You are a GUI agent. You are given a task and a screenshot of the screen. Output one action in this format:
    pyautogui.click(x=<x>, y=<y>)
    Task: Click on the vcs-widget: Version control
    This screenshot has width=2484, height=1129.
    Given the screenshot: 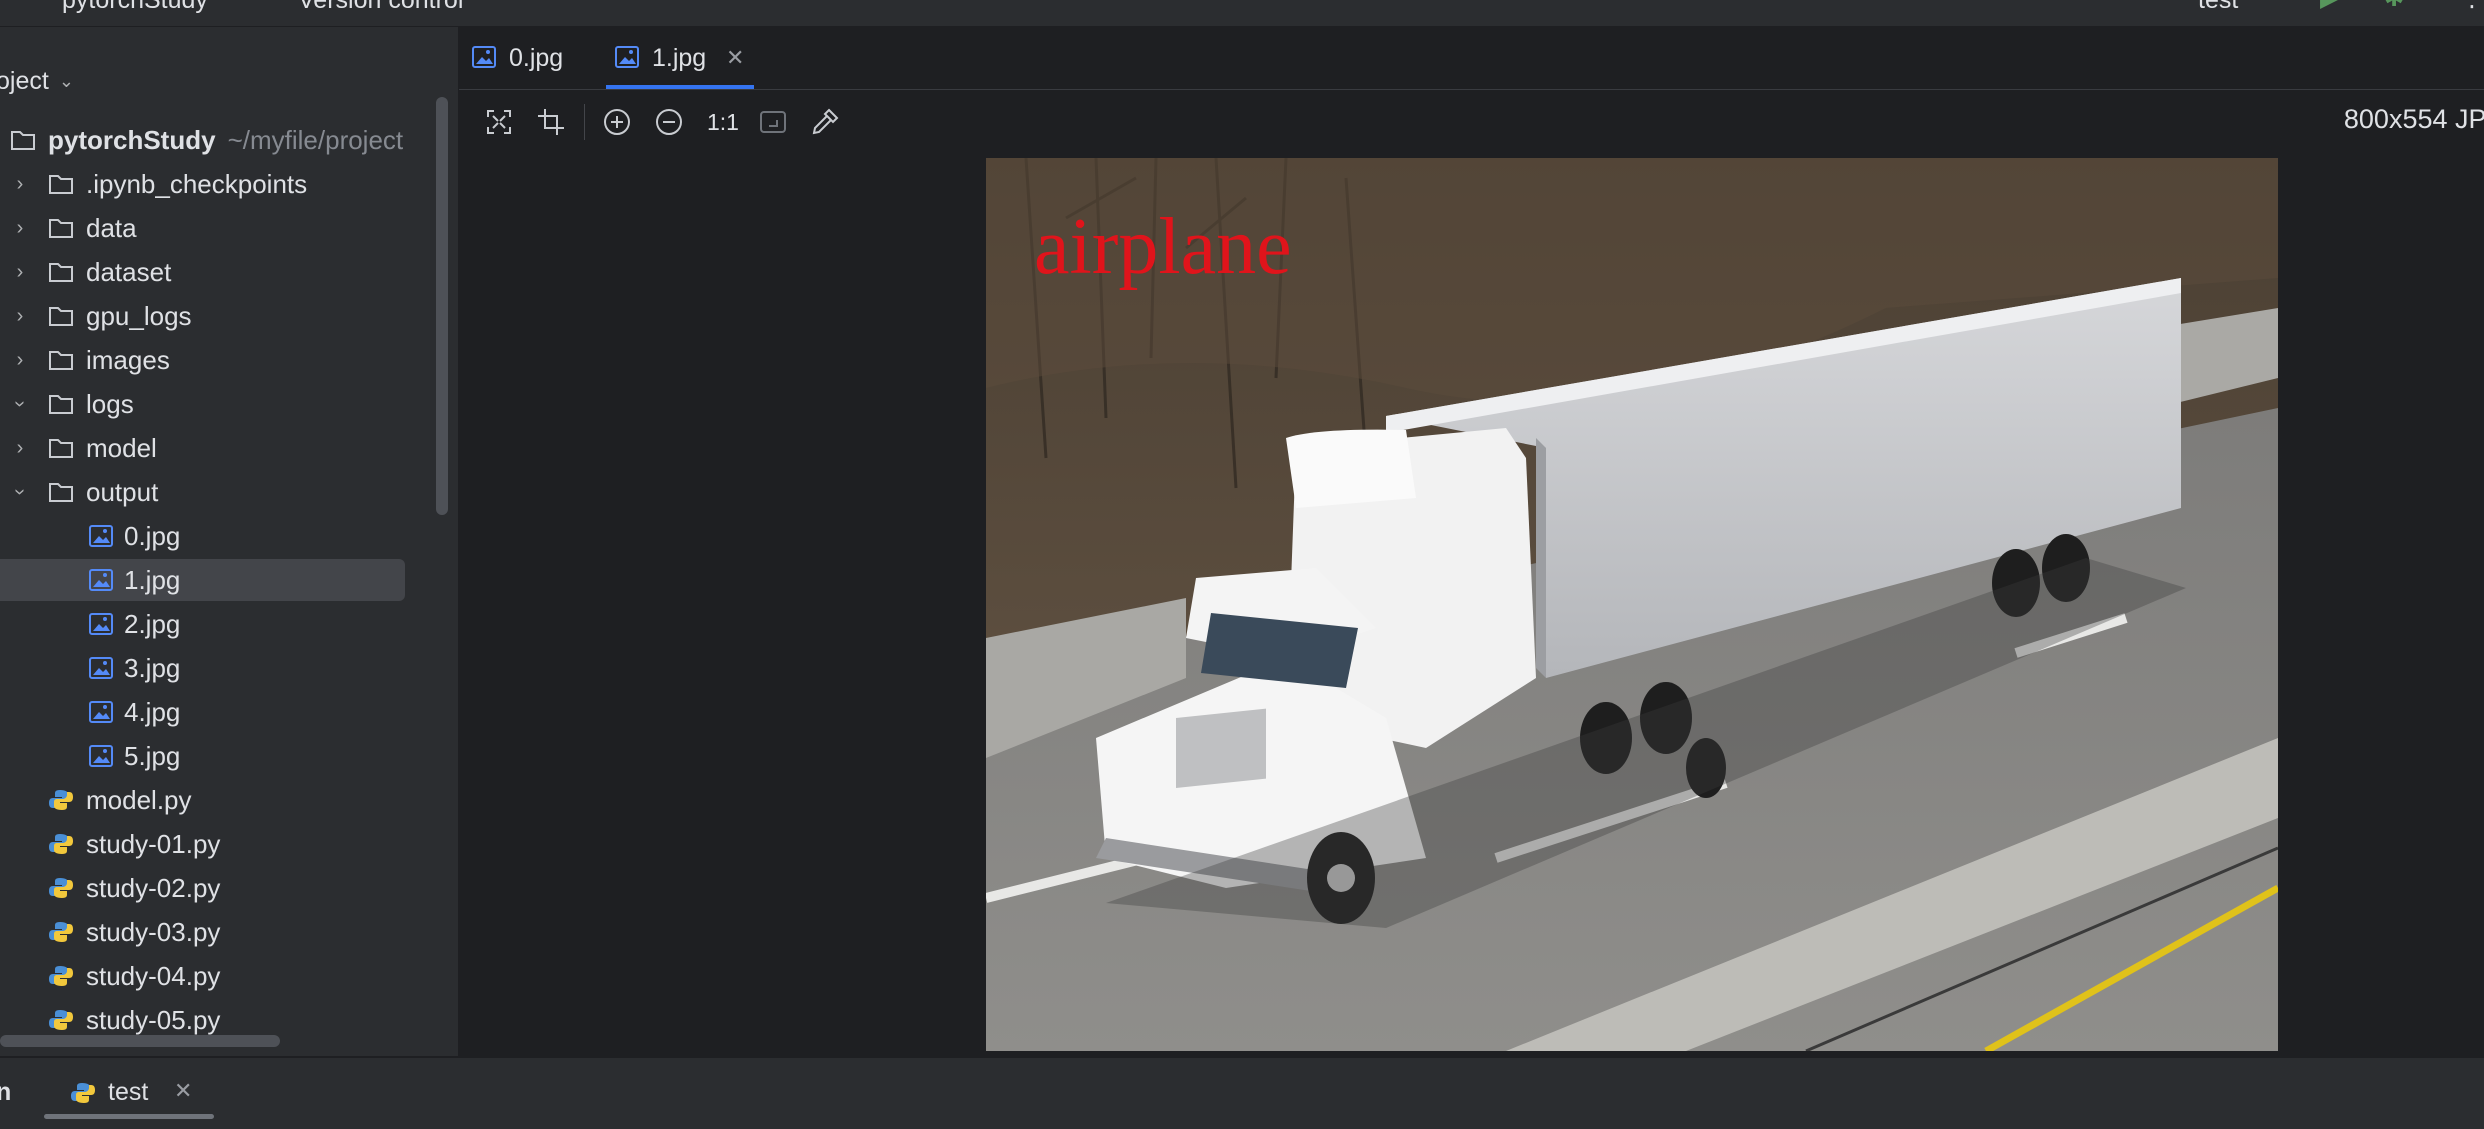 What is the action you would take?
    pyautogui.click(x=380, y=7)
    